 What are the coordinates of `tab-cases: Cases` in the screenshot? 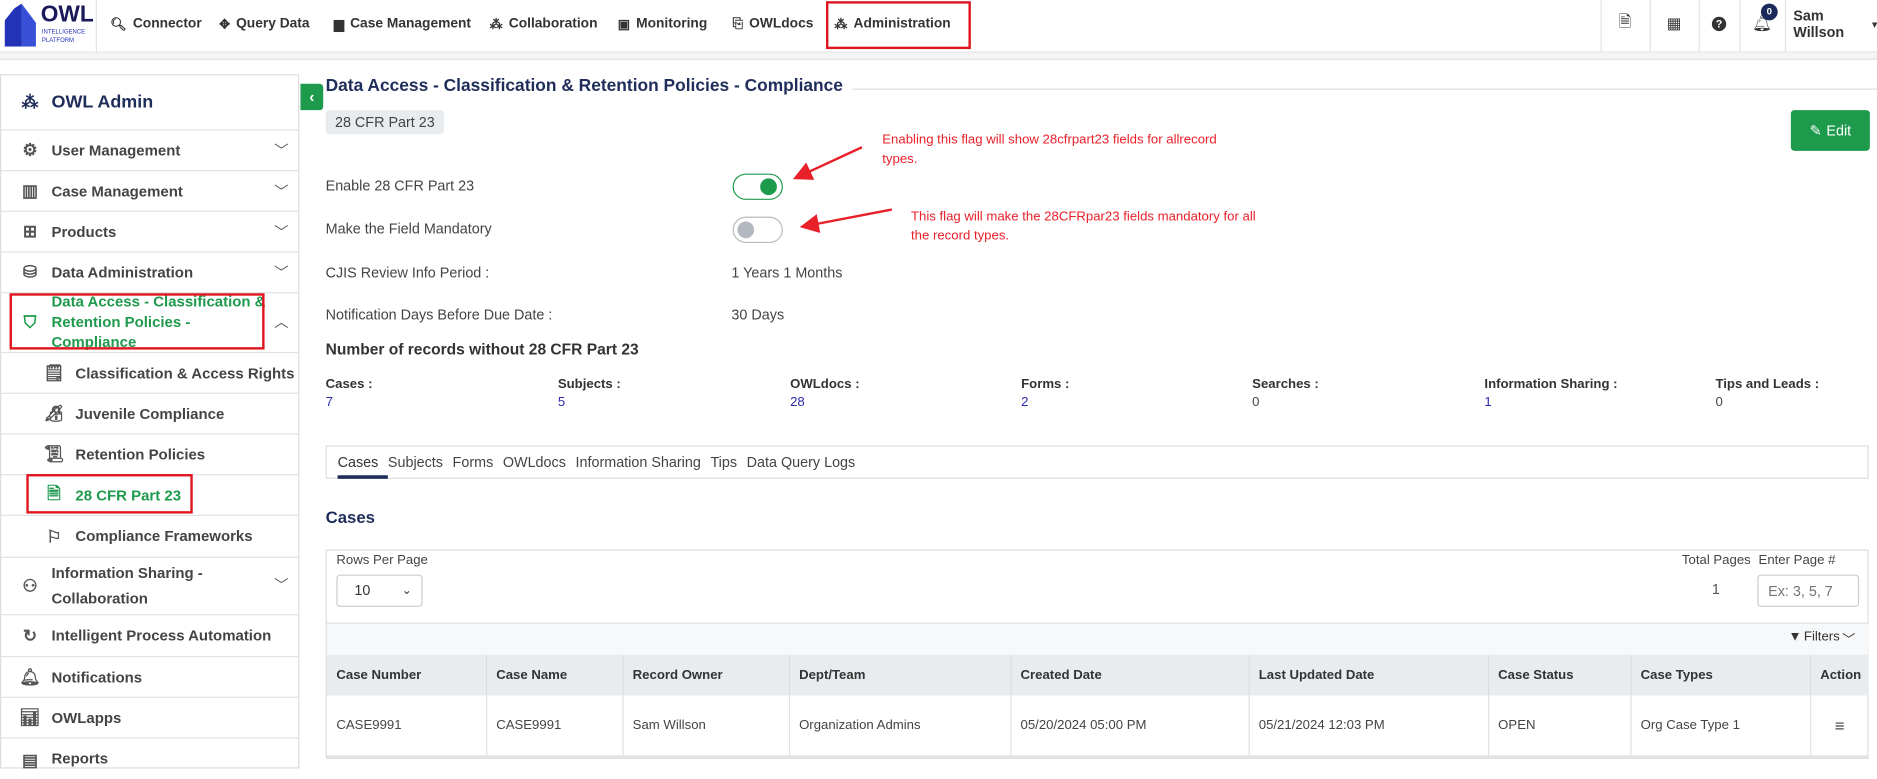 It's located at (362, 462).